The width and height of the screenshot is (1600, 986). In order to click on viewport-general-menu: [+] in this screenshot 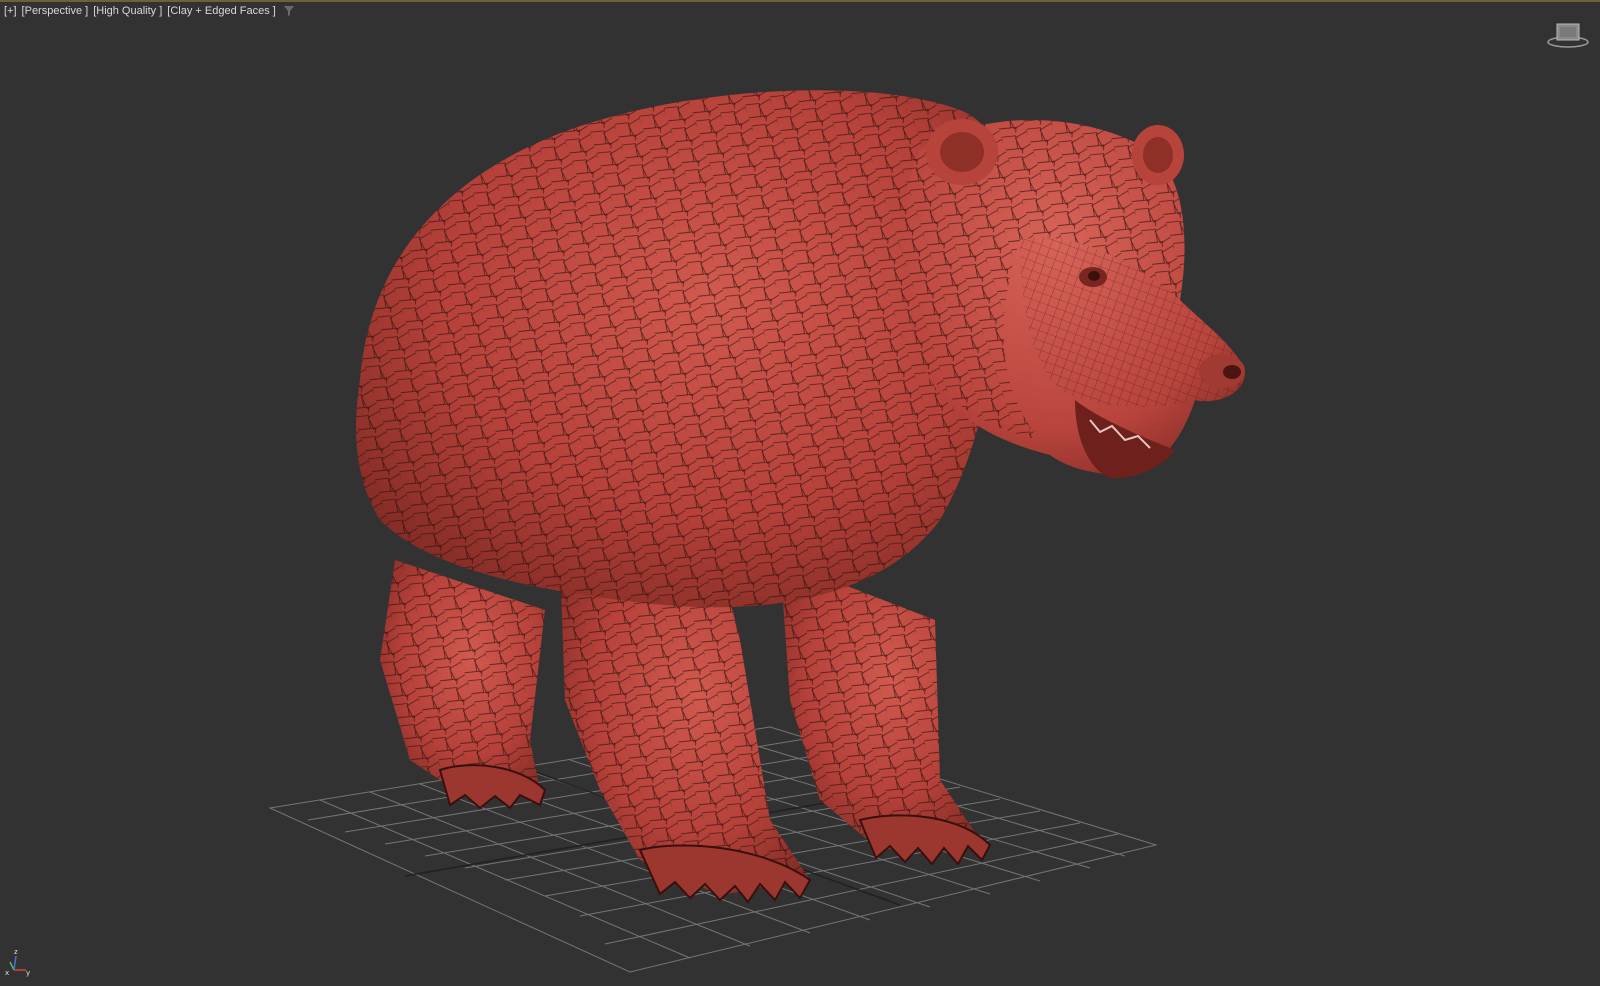, I will do `click(10, 11)`.